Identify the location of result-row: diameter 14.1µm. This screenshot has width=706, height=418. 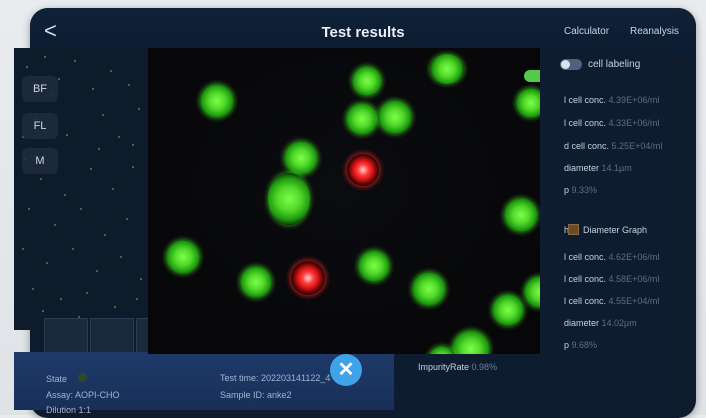
(598, 168).